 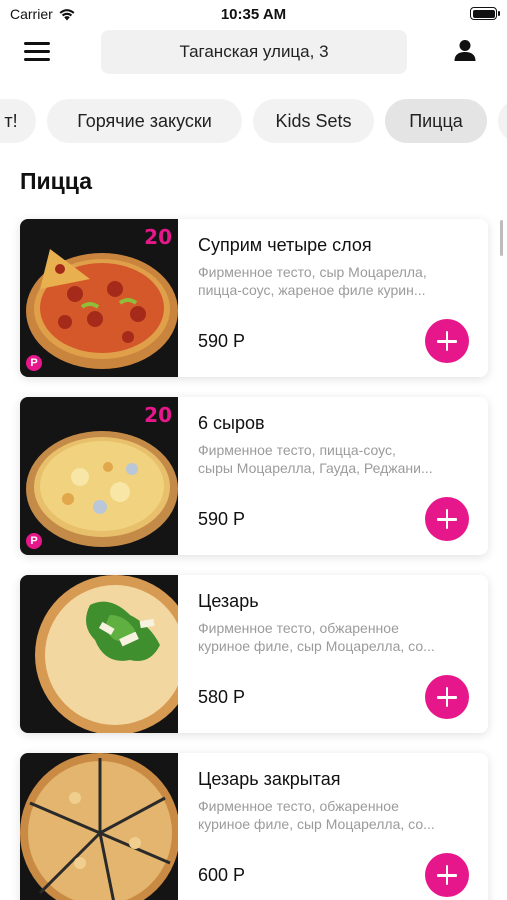 I want to click on user-profile-icon, so click(x=465, y=51).